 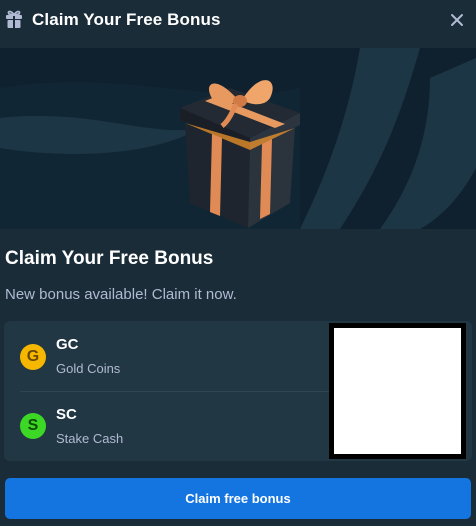 I want to click on bonus-subtext: New bonus available! Claim it now., so click(x=121, y=294).